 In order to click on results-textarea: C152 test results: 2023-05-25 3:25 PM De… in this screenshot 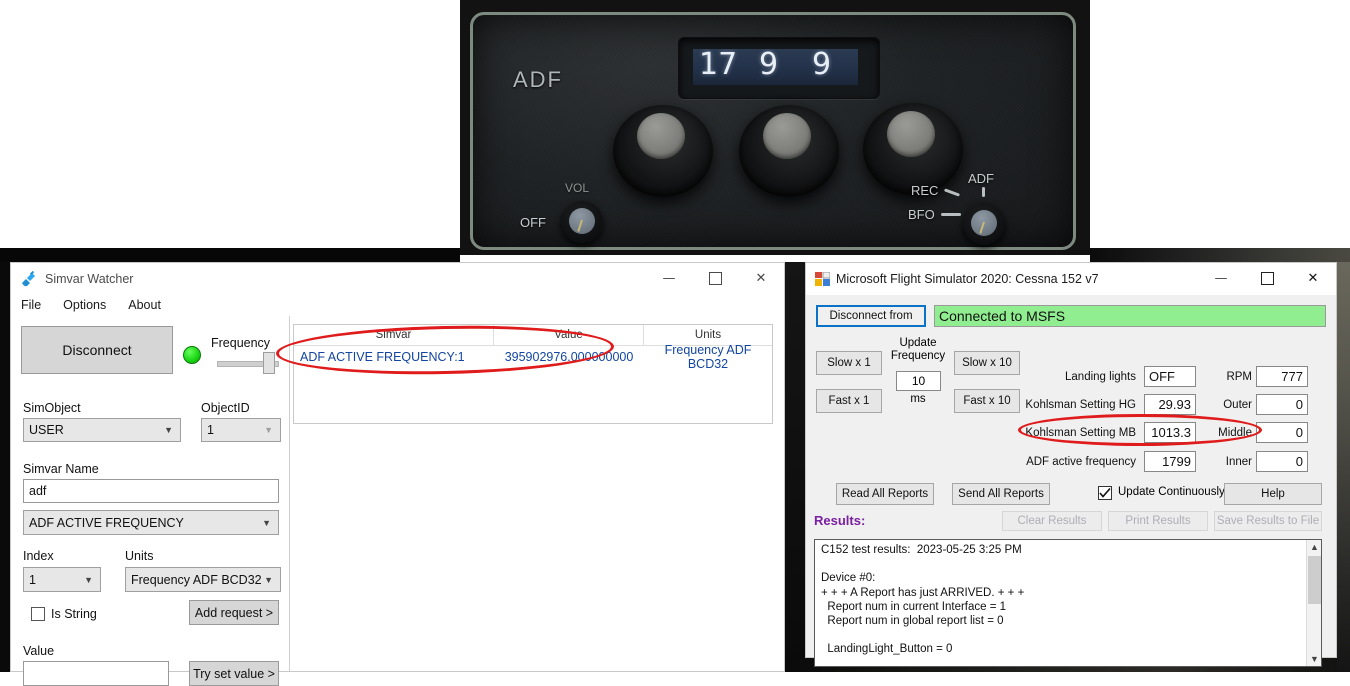, I will do `click(1068, 603)`.